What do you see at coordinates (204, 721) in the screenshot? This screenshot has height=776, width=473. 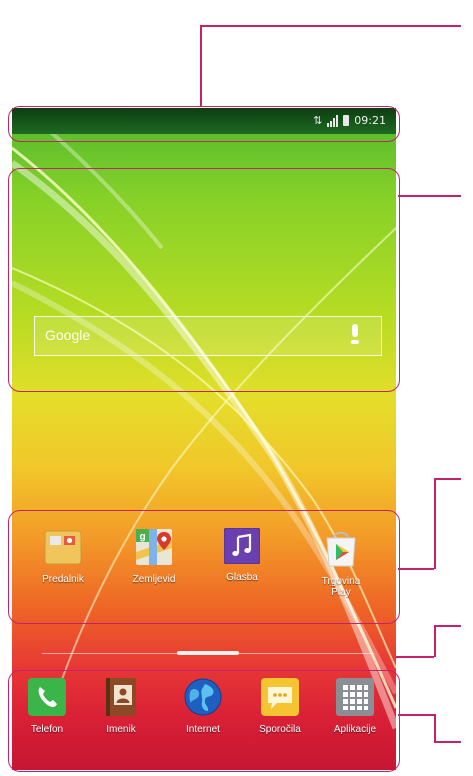 I see `callout-dock` at bounding box center [204, 721].